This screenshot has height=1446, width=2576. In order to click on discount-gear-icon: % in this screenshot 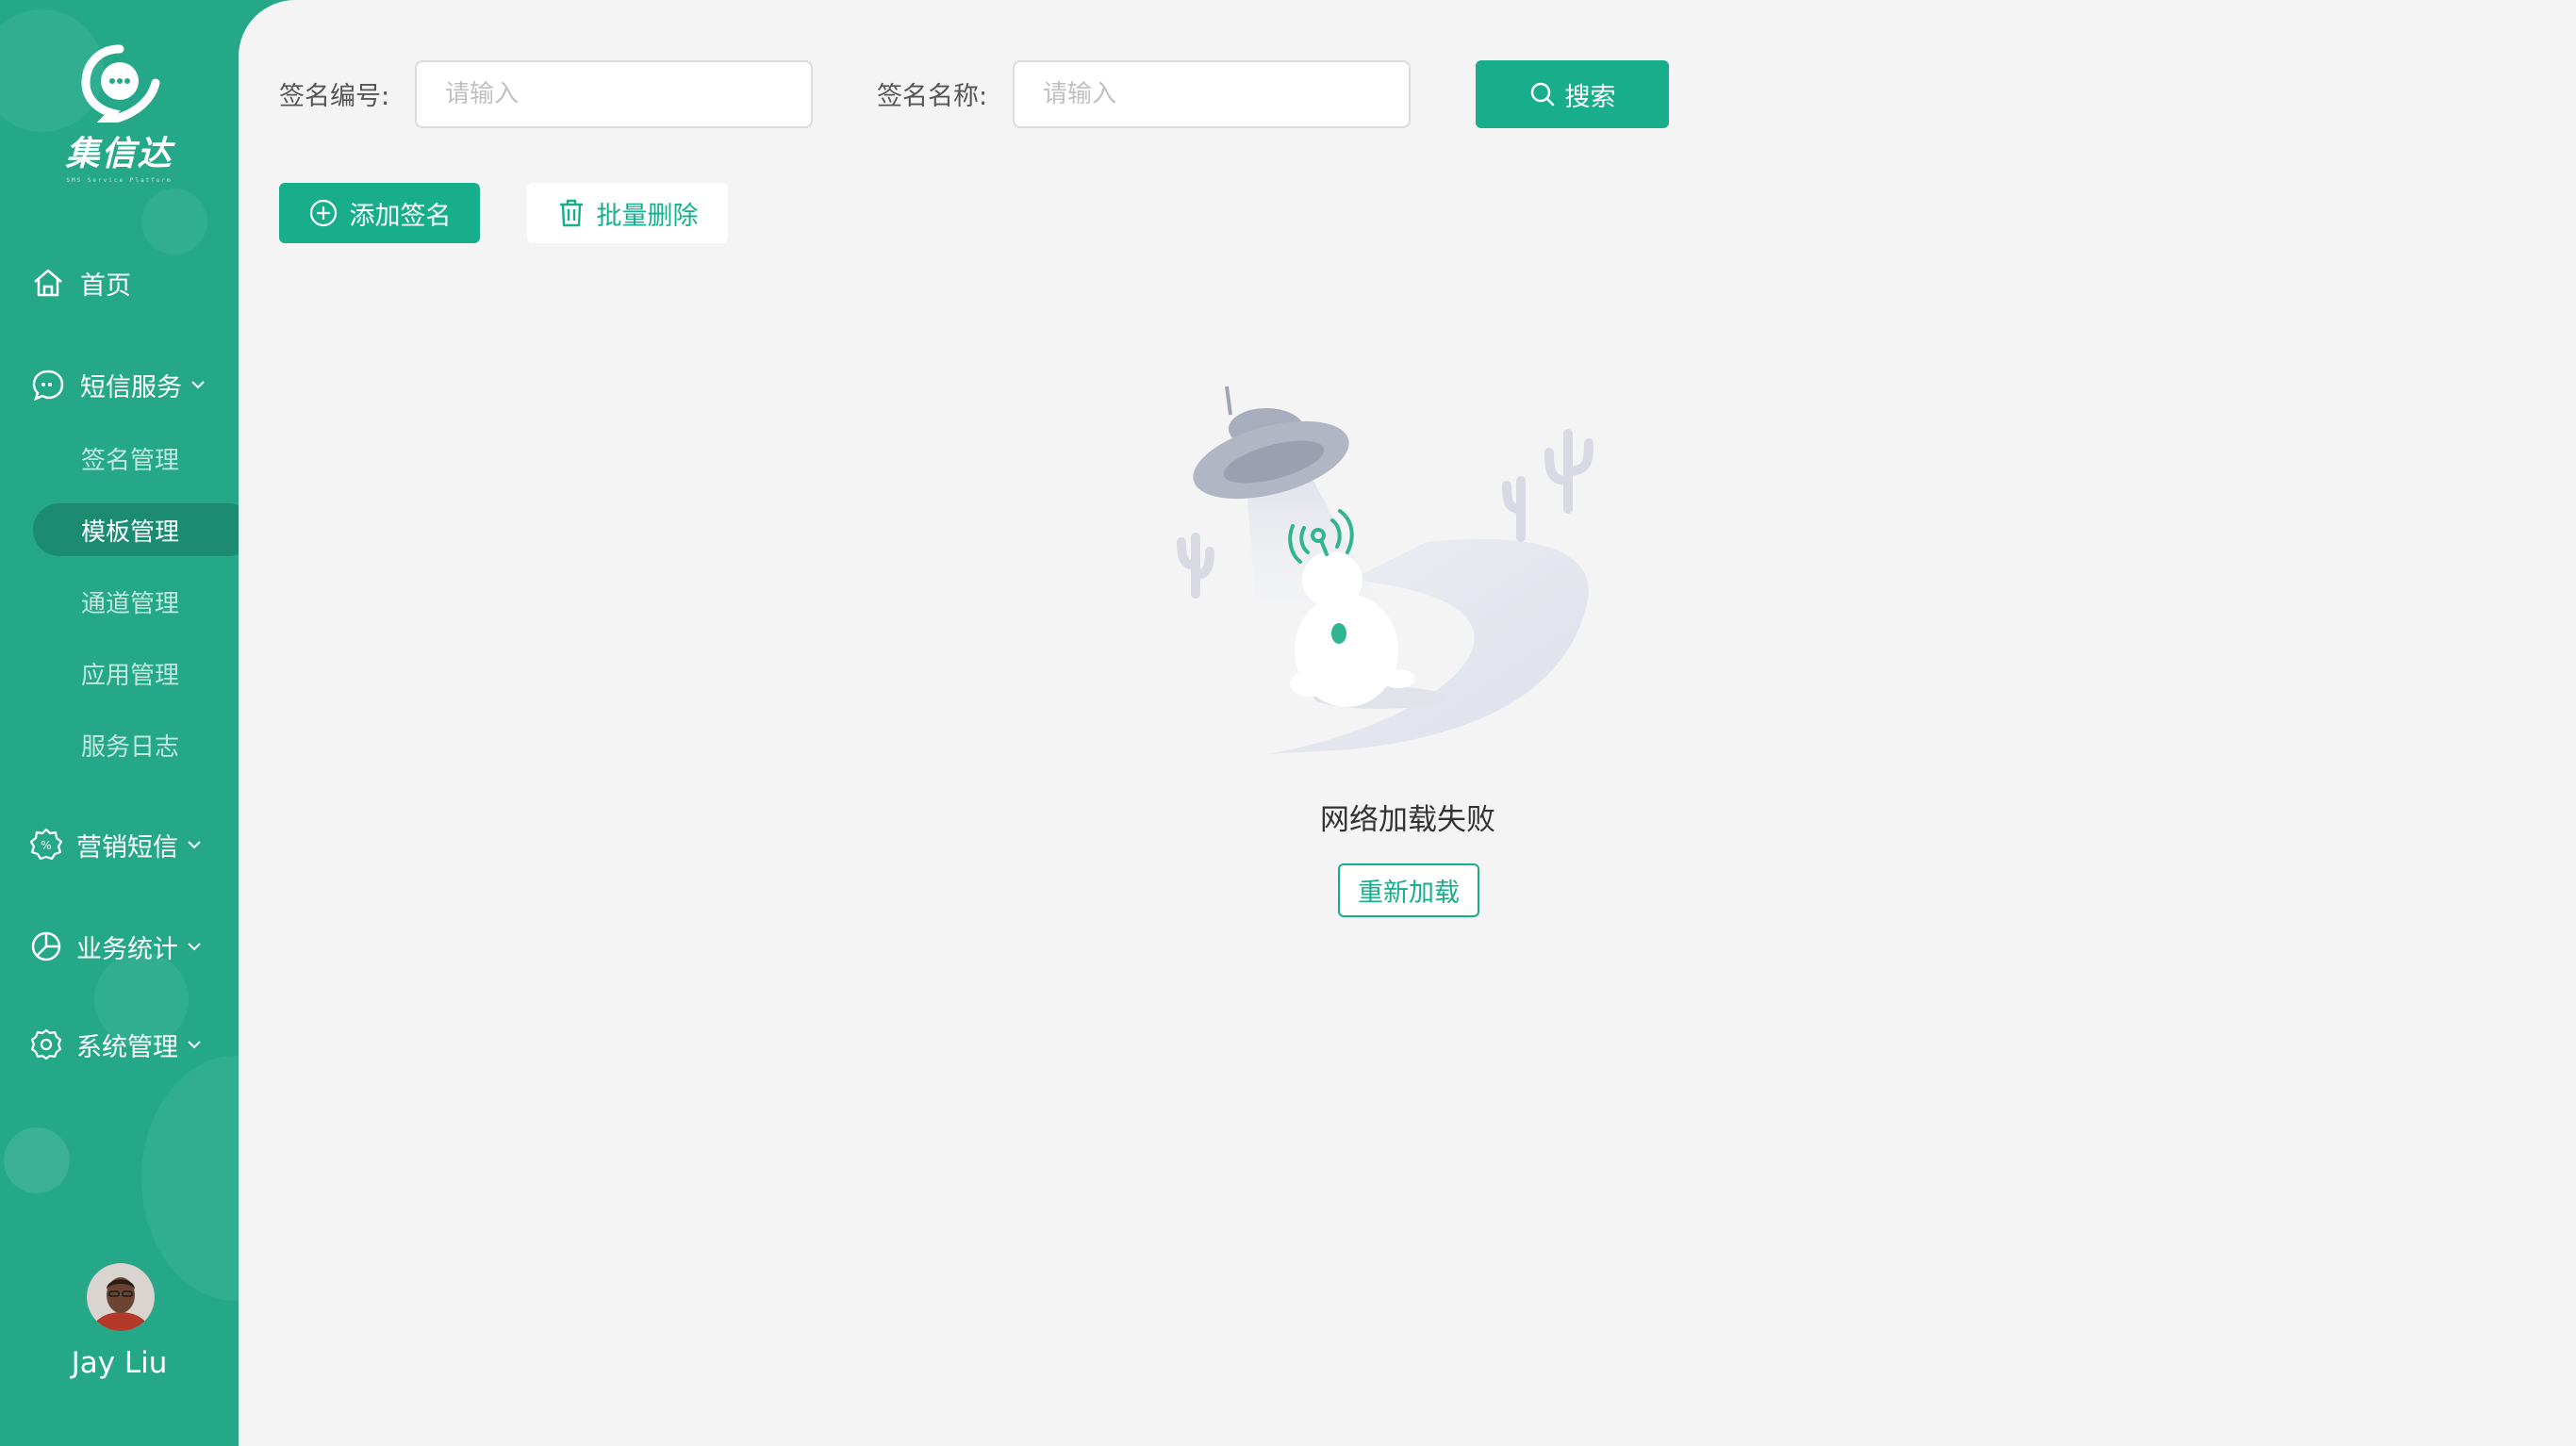, I will do `click(46, 844)`.